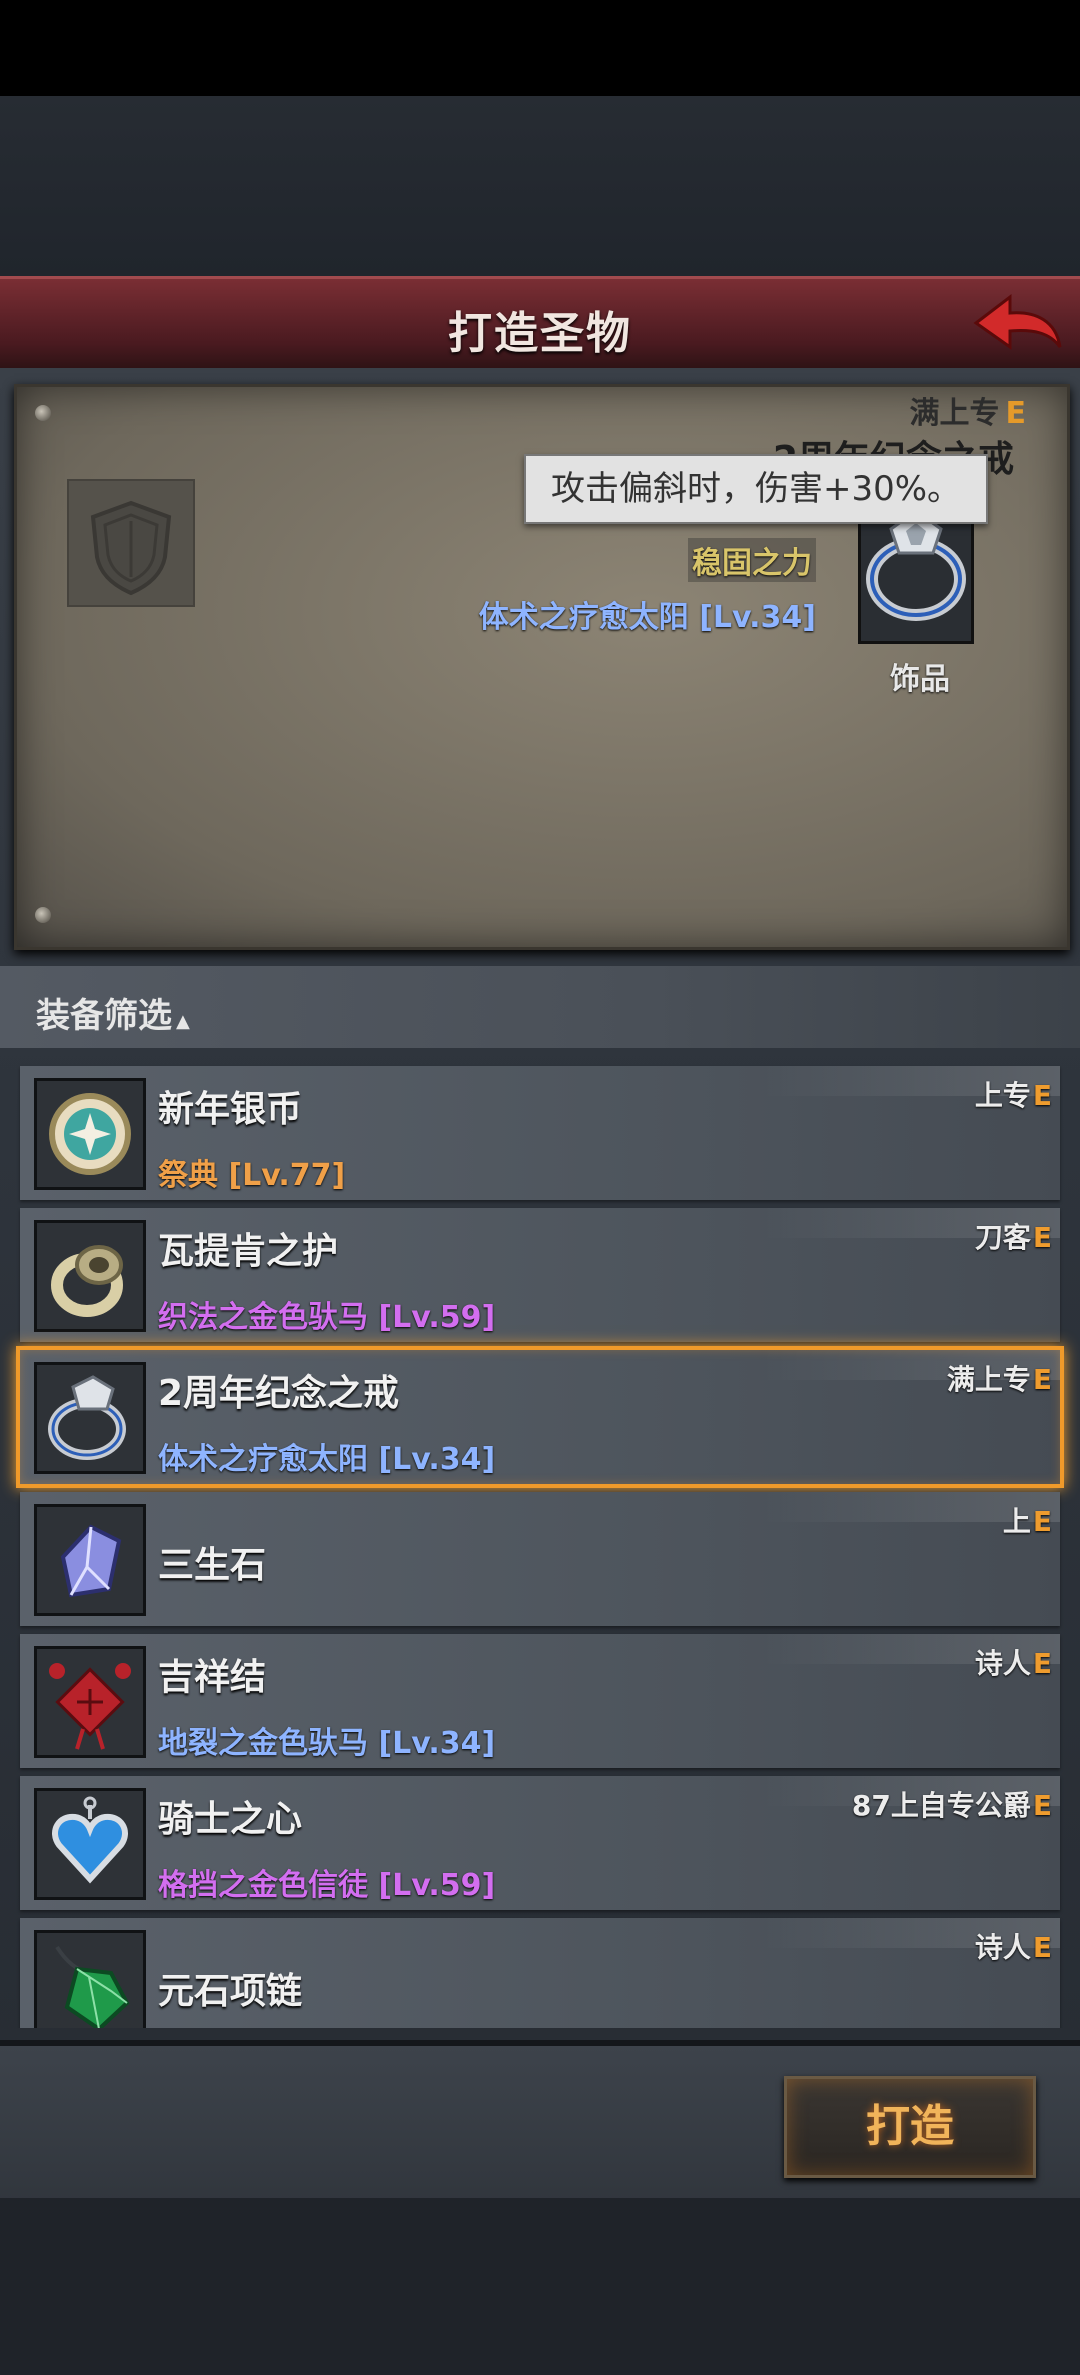 The image size is (1080, 2375). Describe the element at coordinates (230, 1109) in the screenshot. I see `item-name: 新年银币` at that location.